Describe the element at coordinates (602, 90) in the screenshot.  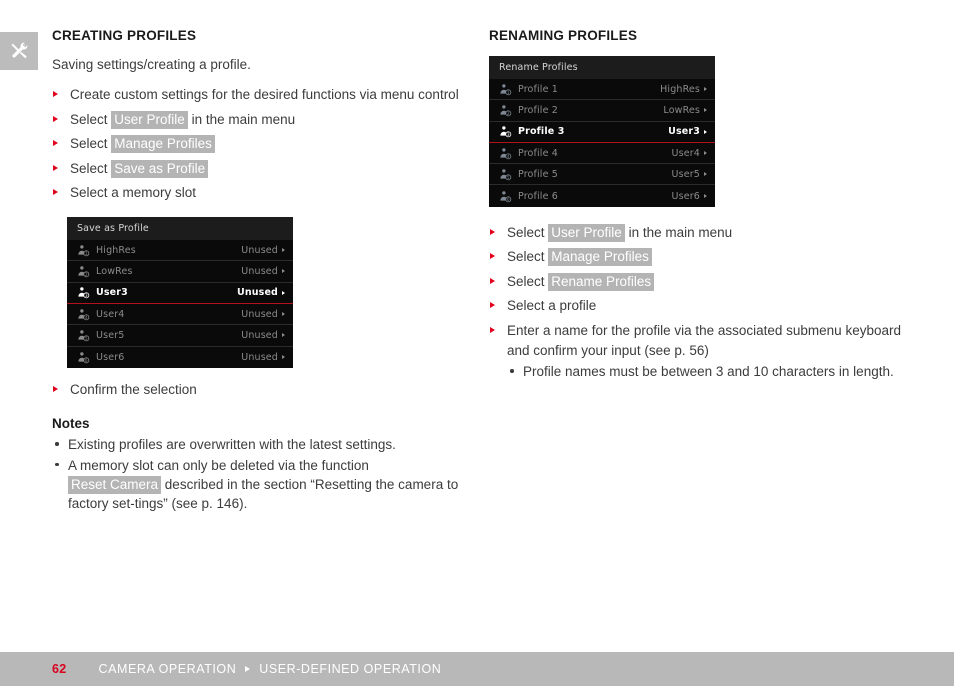
I see `profile-row: 1 Profile 1 HighRes` at that location.